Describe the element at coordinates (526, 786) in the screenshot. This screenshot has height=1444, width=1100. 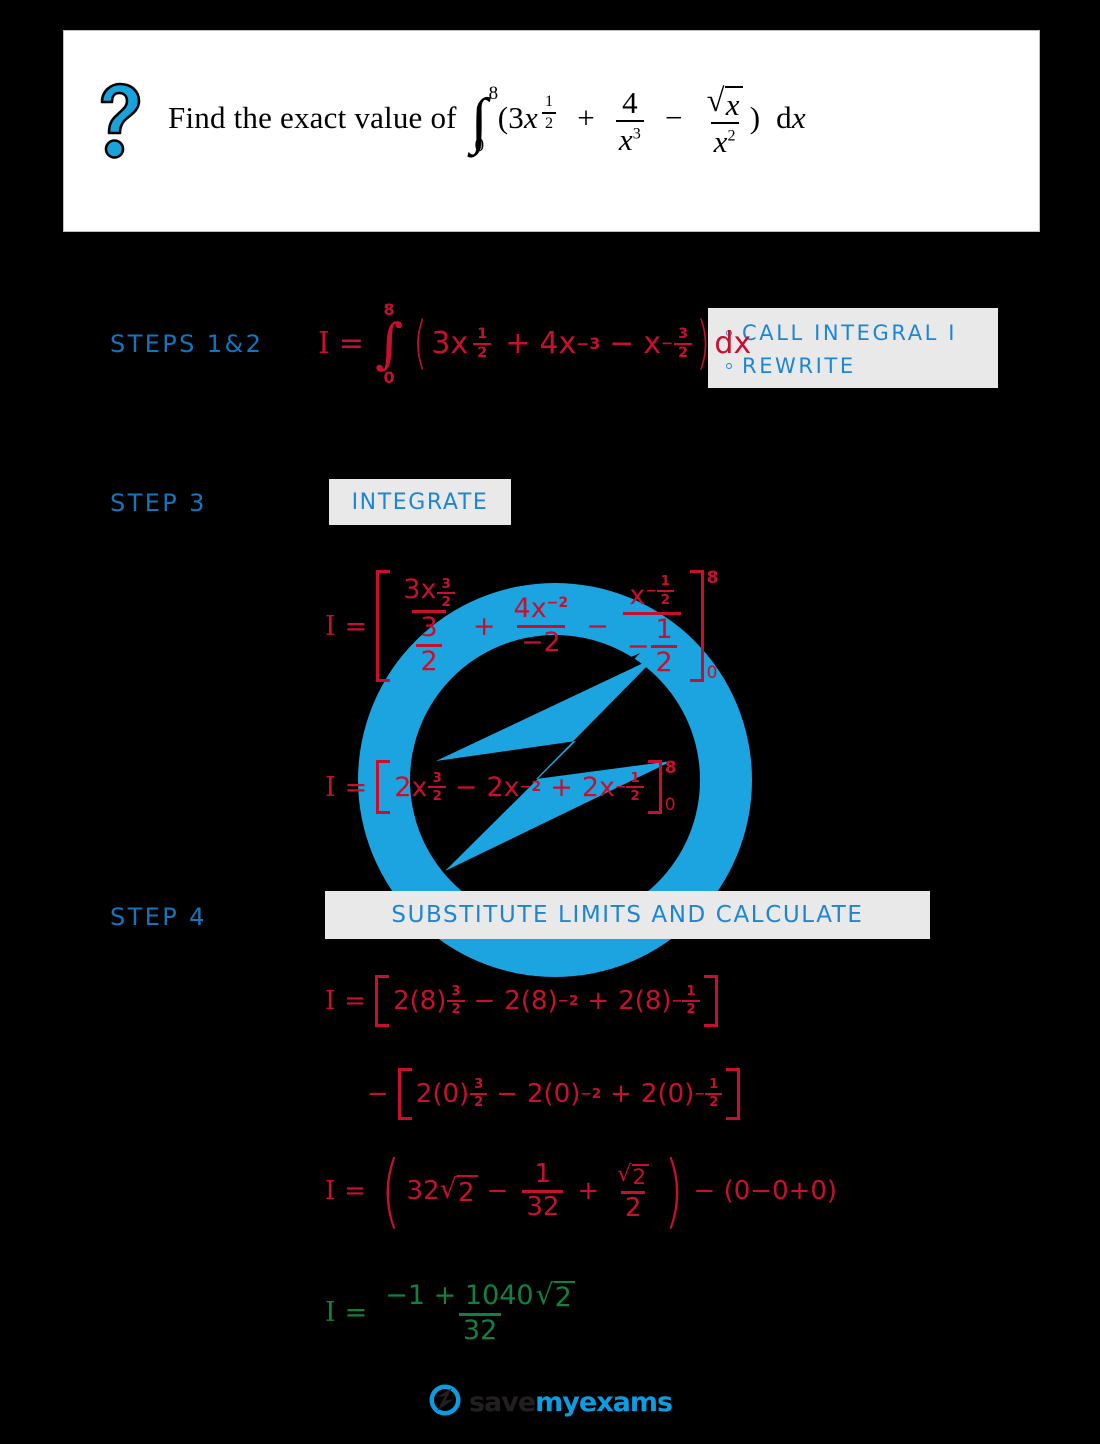
I see `square-bracket-group: 2x 3 2 − 2x −2 + 2x − 1 2 8 0` at that location.